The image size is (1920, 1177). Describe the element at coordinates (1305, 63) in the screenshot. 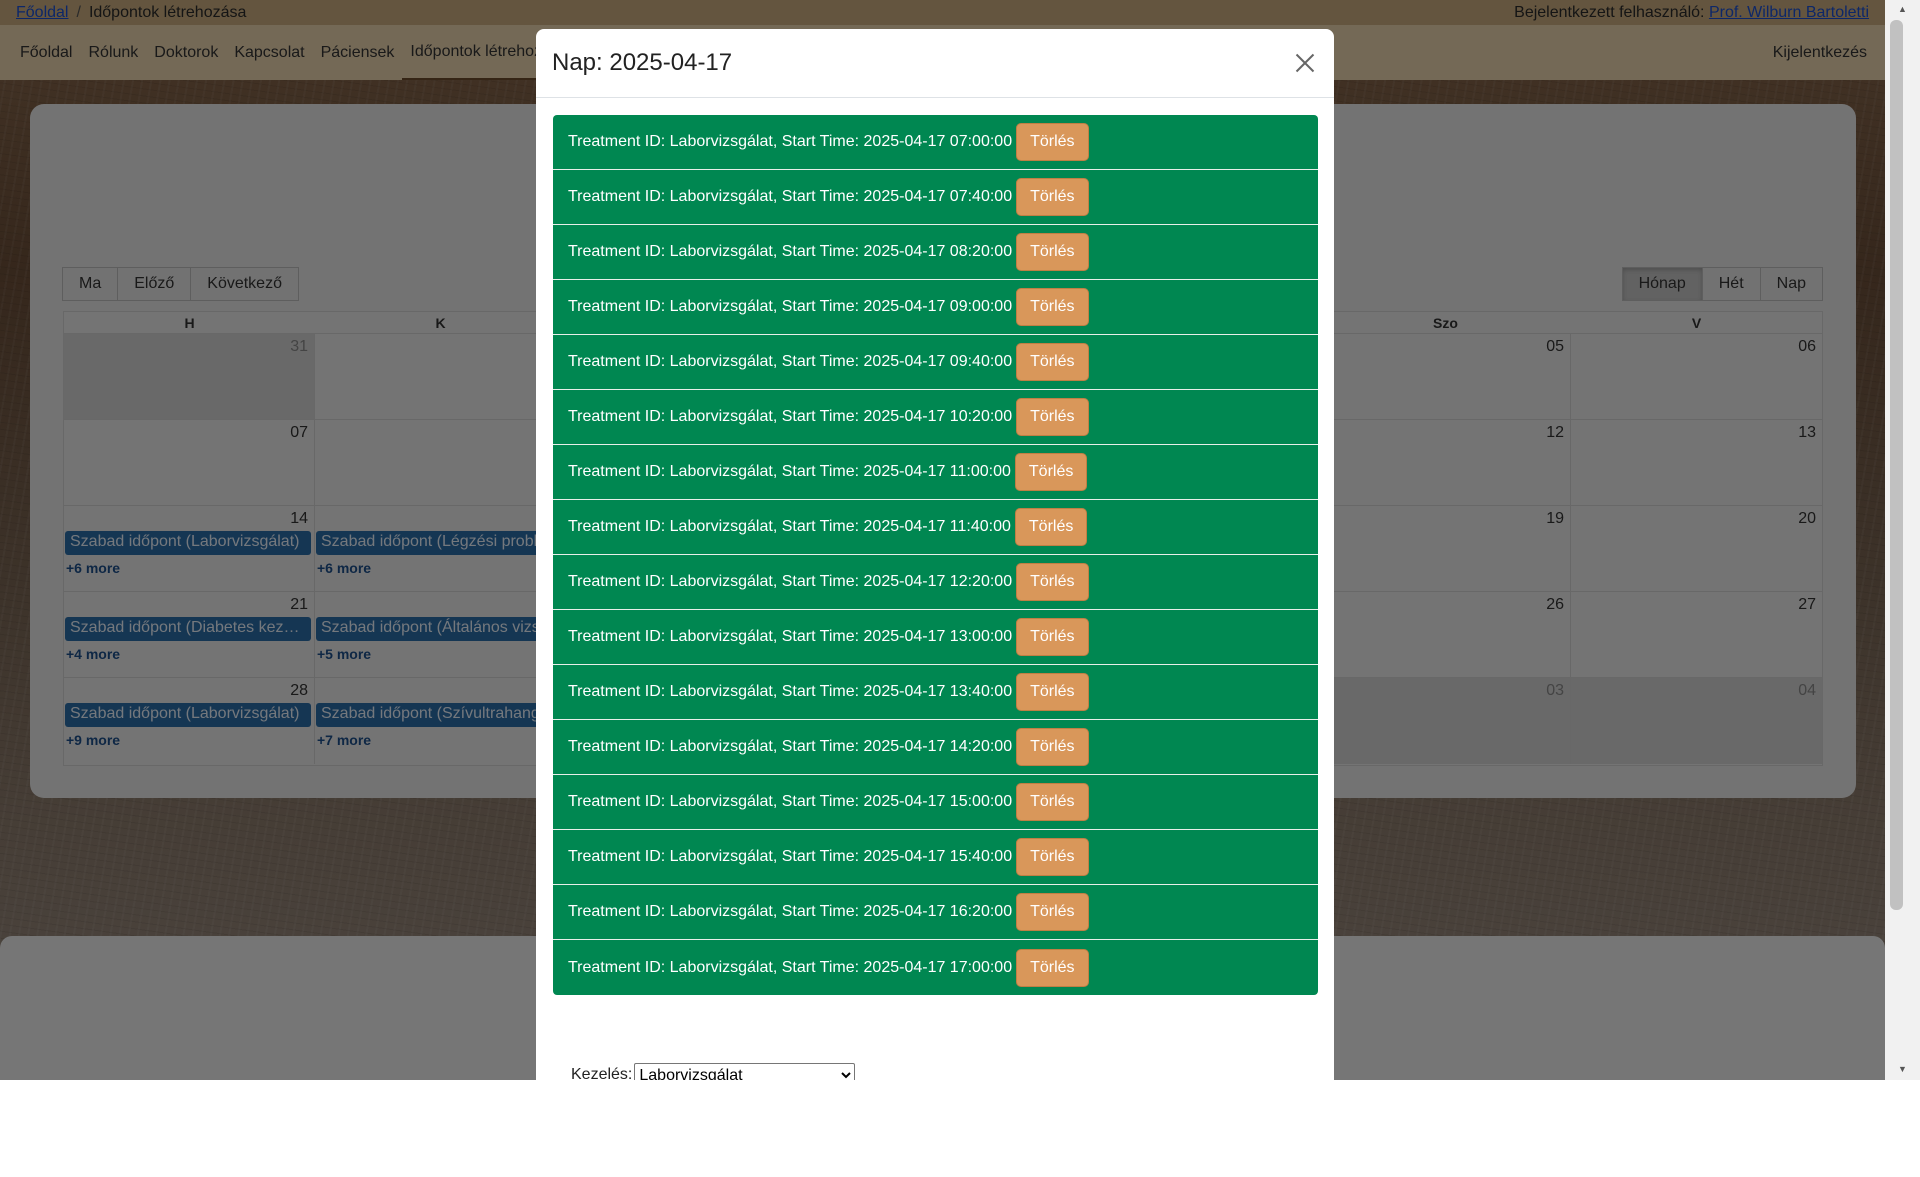

I see `close-icon` at that location.